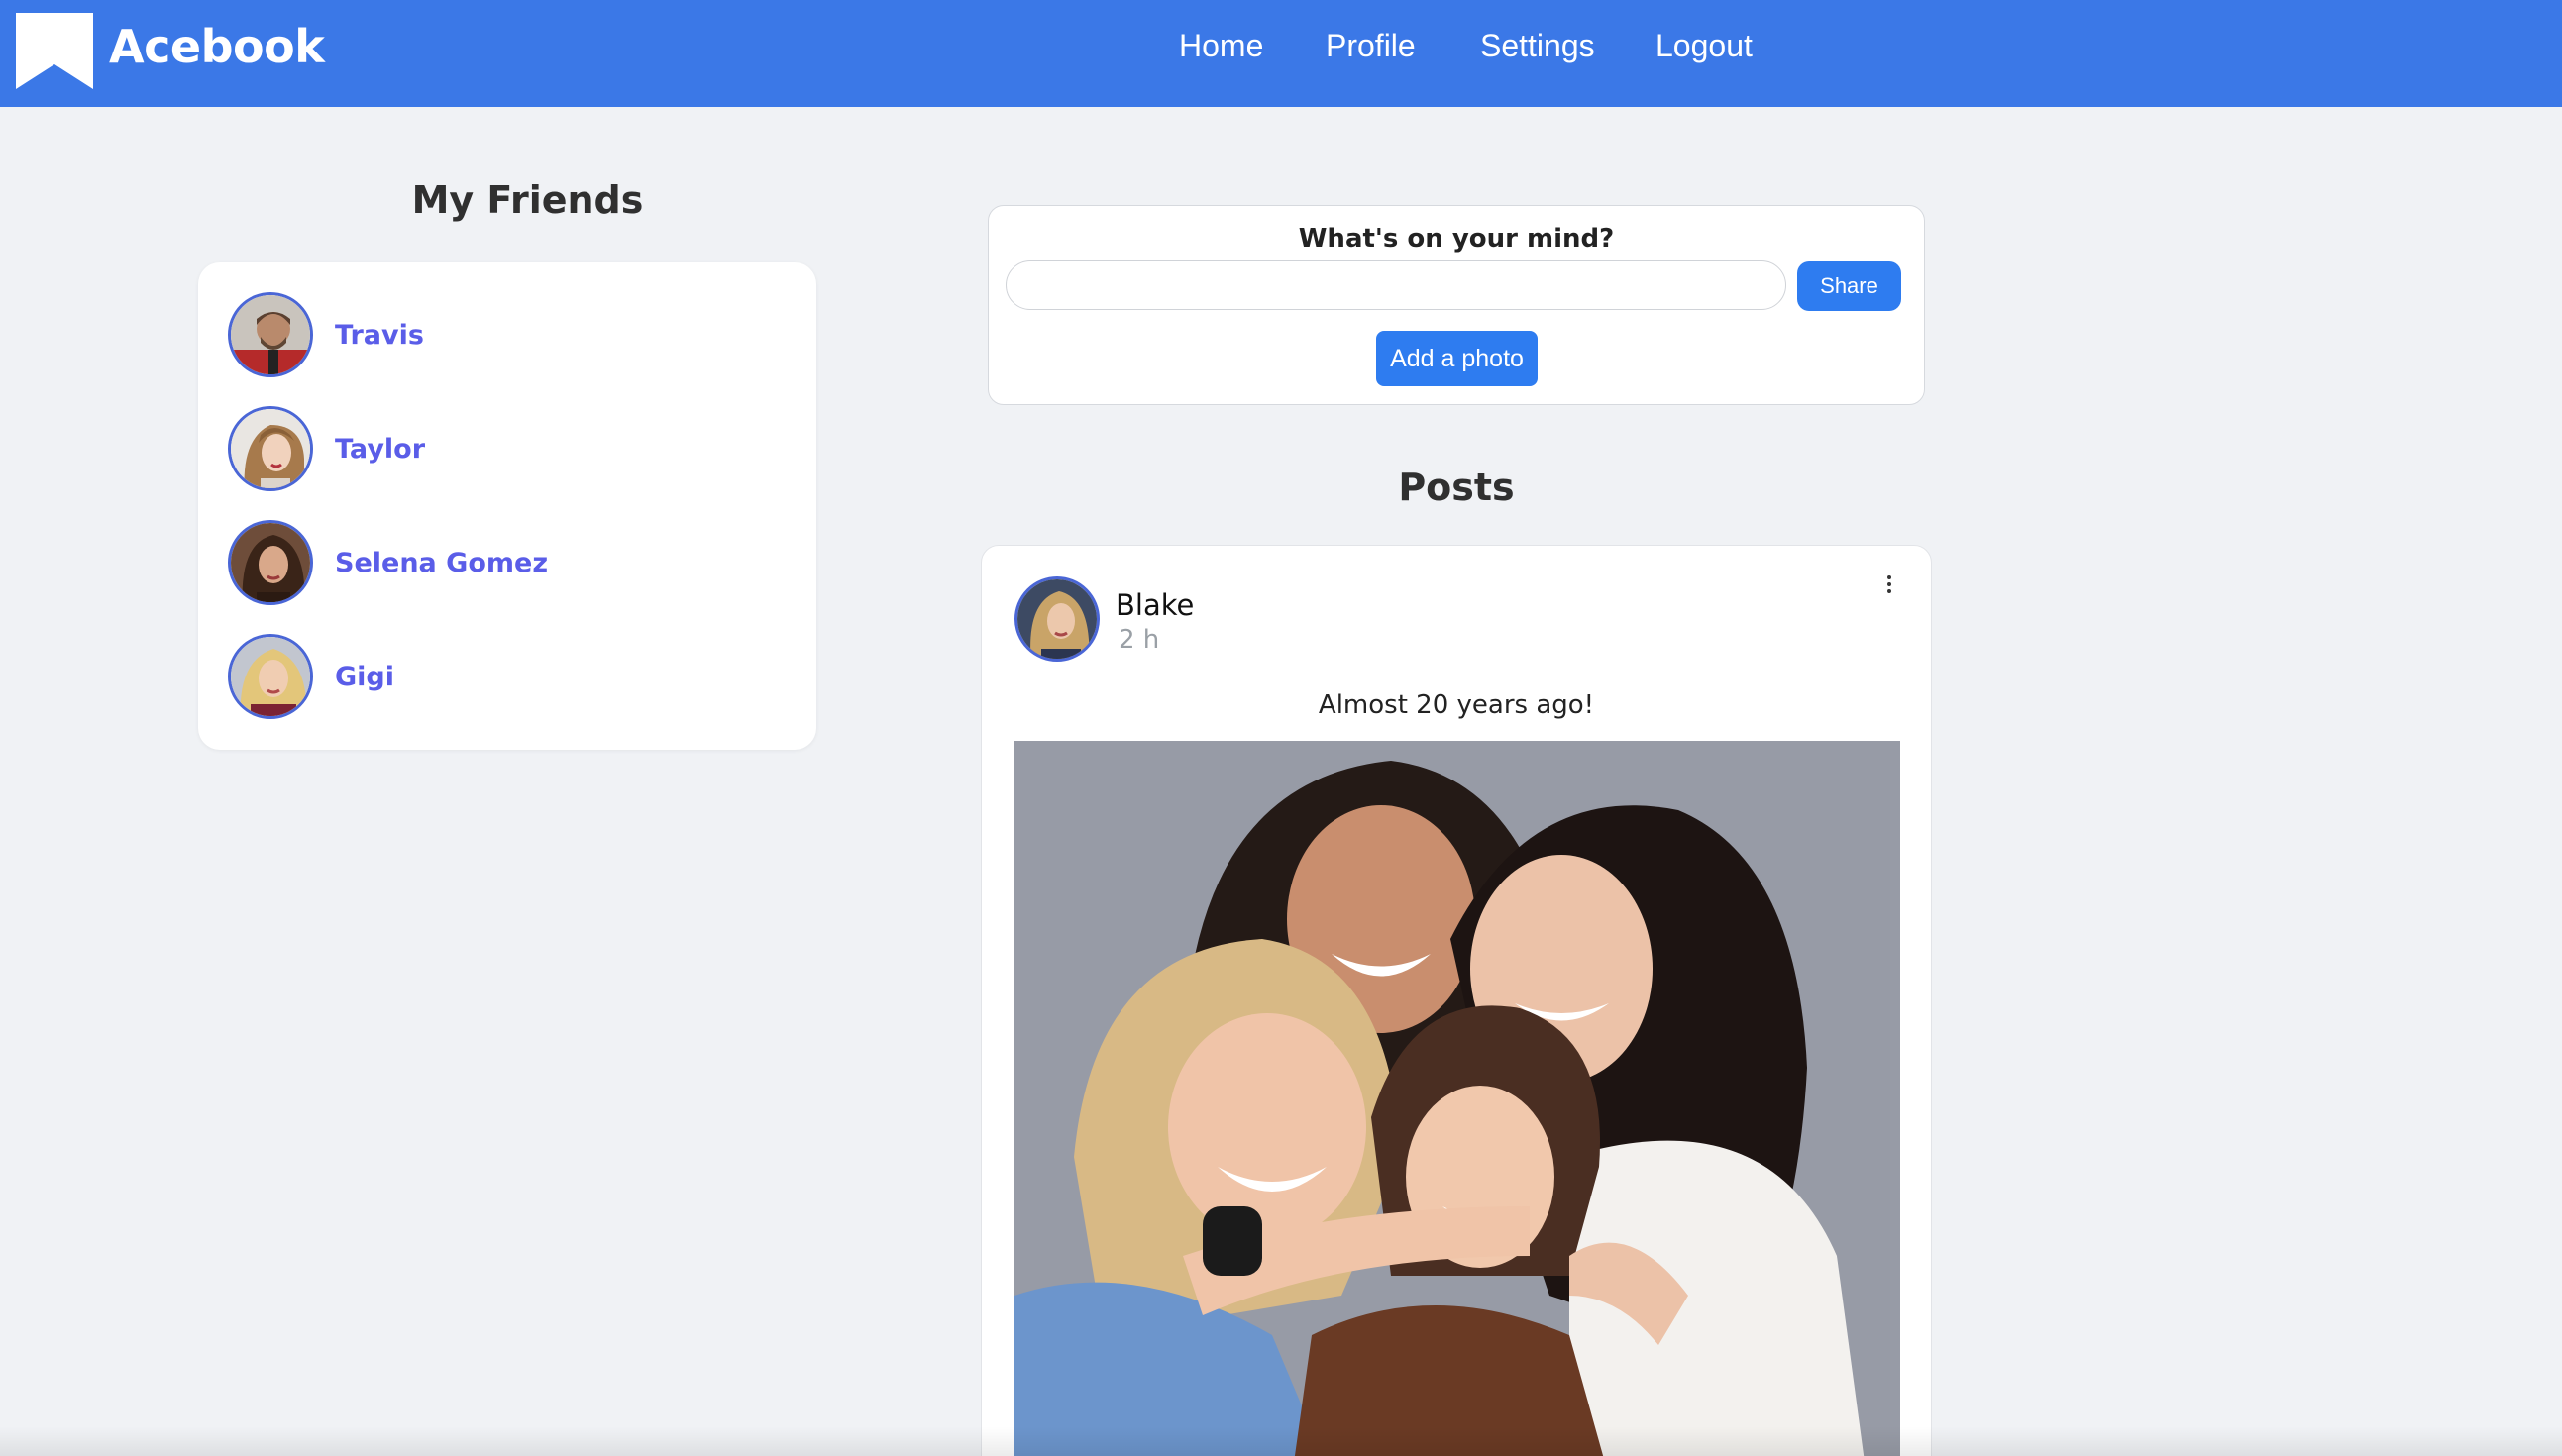  What do you see at coordinates (1281, 53) in the screenshot?
I see `top-navigation-bar: Acebook Home Profile Settings Logout` at bounding box center [1281, 53].